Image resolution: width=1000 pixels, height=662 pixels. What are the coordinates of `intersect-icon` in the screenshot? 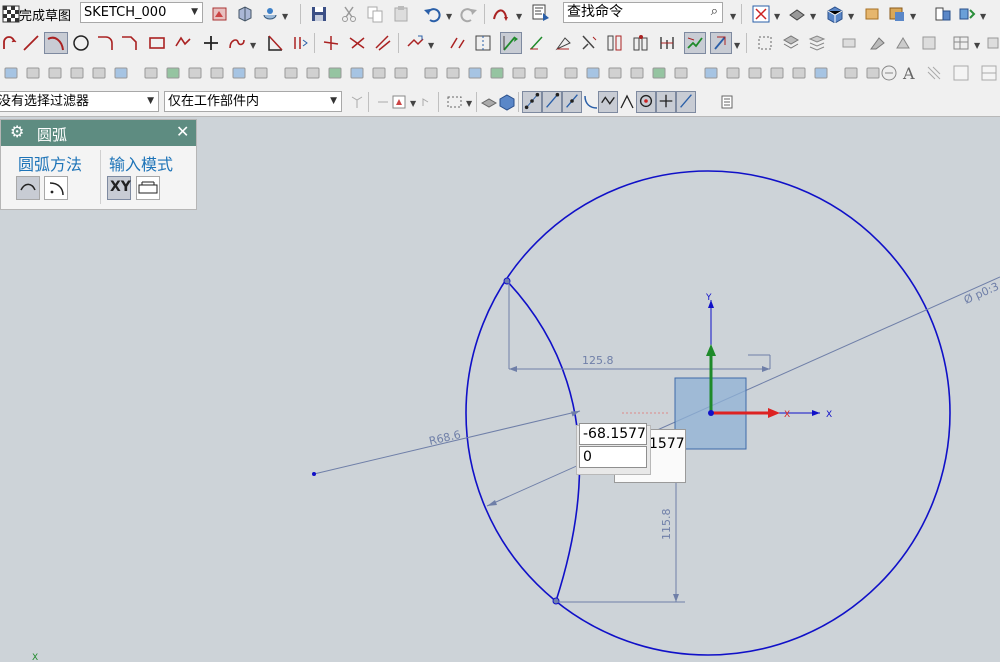 It's located at (379, 73).